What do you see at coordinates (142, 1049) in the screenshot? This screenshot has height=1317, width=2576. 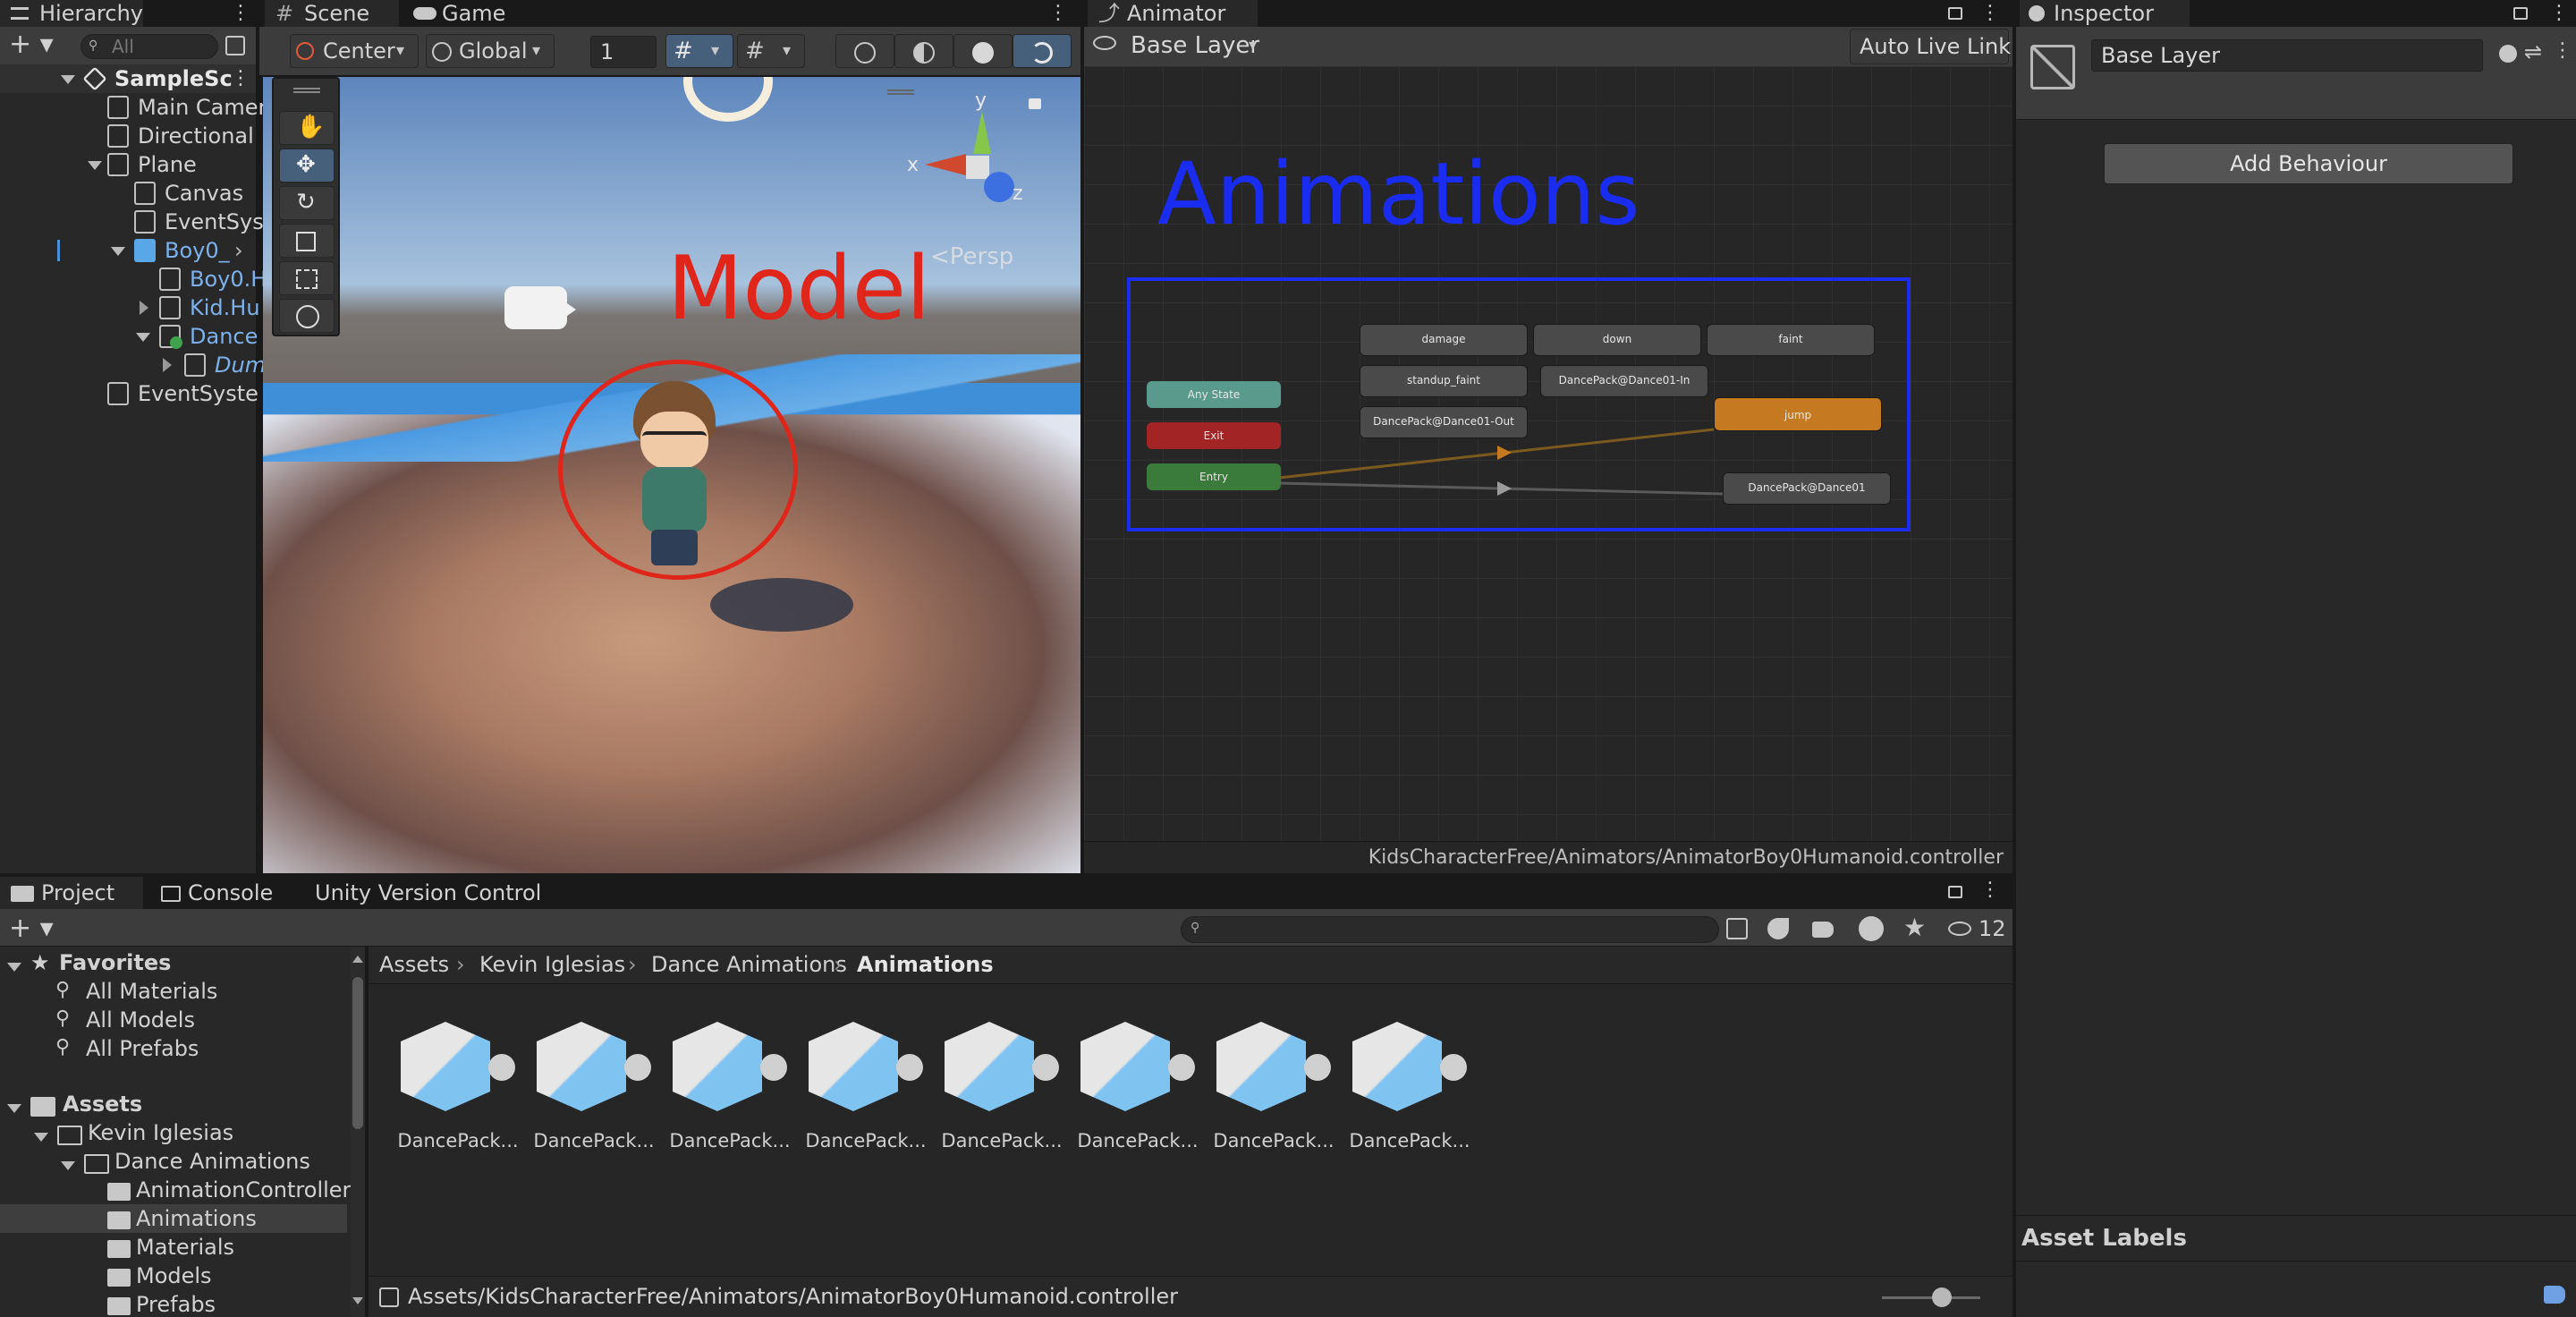 I see `favorite-all-prefabs: All Prefabs` at bounding box center [142, 1049].